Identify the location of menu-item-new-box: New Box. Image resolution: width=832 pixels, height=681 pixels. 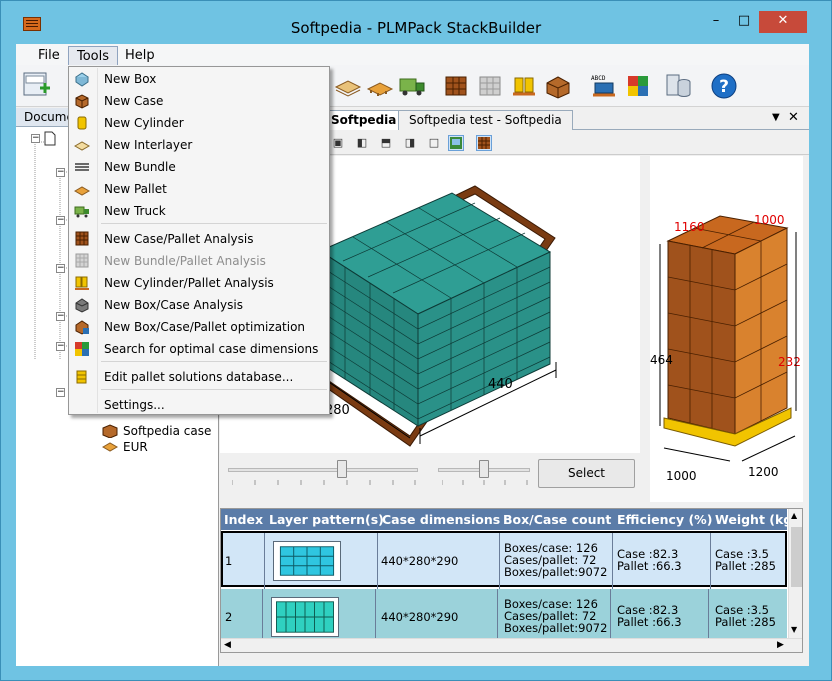
(199, 79).